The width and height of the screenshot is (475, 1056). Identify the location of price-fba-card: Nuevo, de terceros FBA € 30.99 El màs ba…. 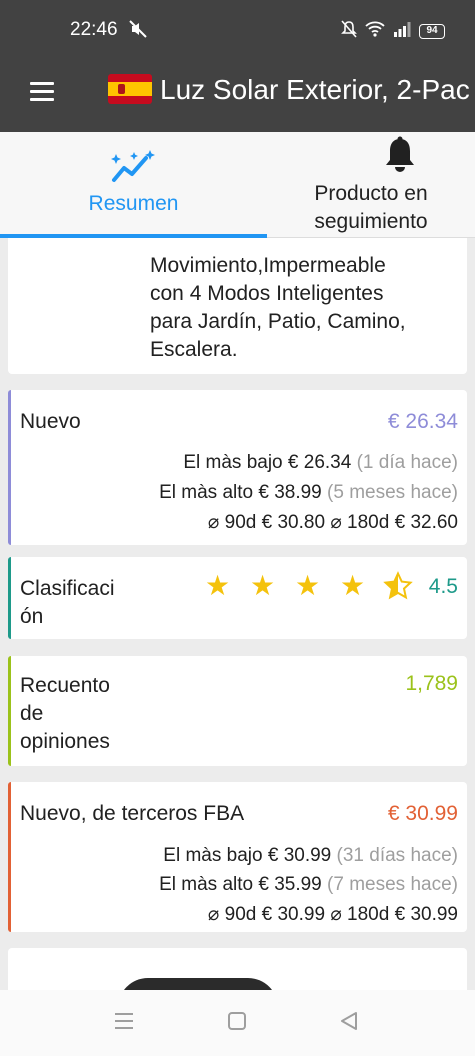
(237, 857).